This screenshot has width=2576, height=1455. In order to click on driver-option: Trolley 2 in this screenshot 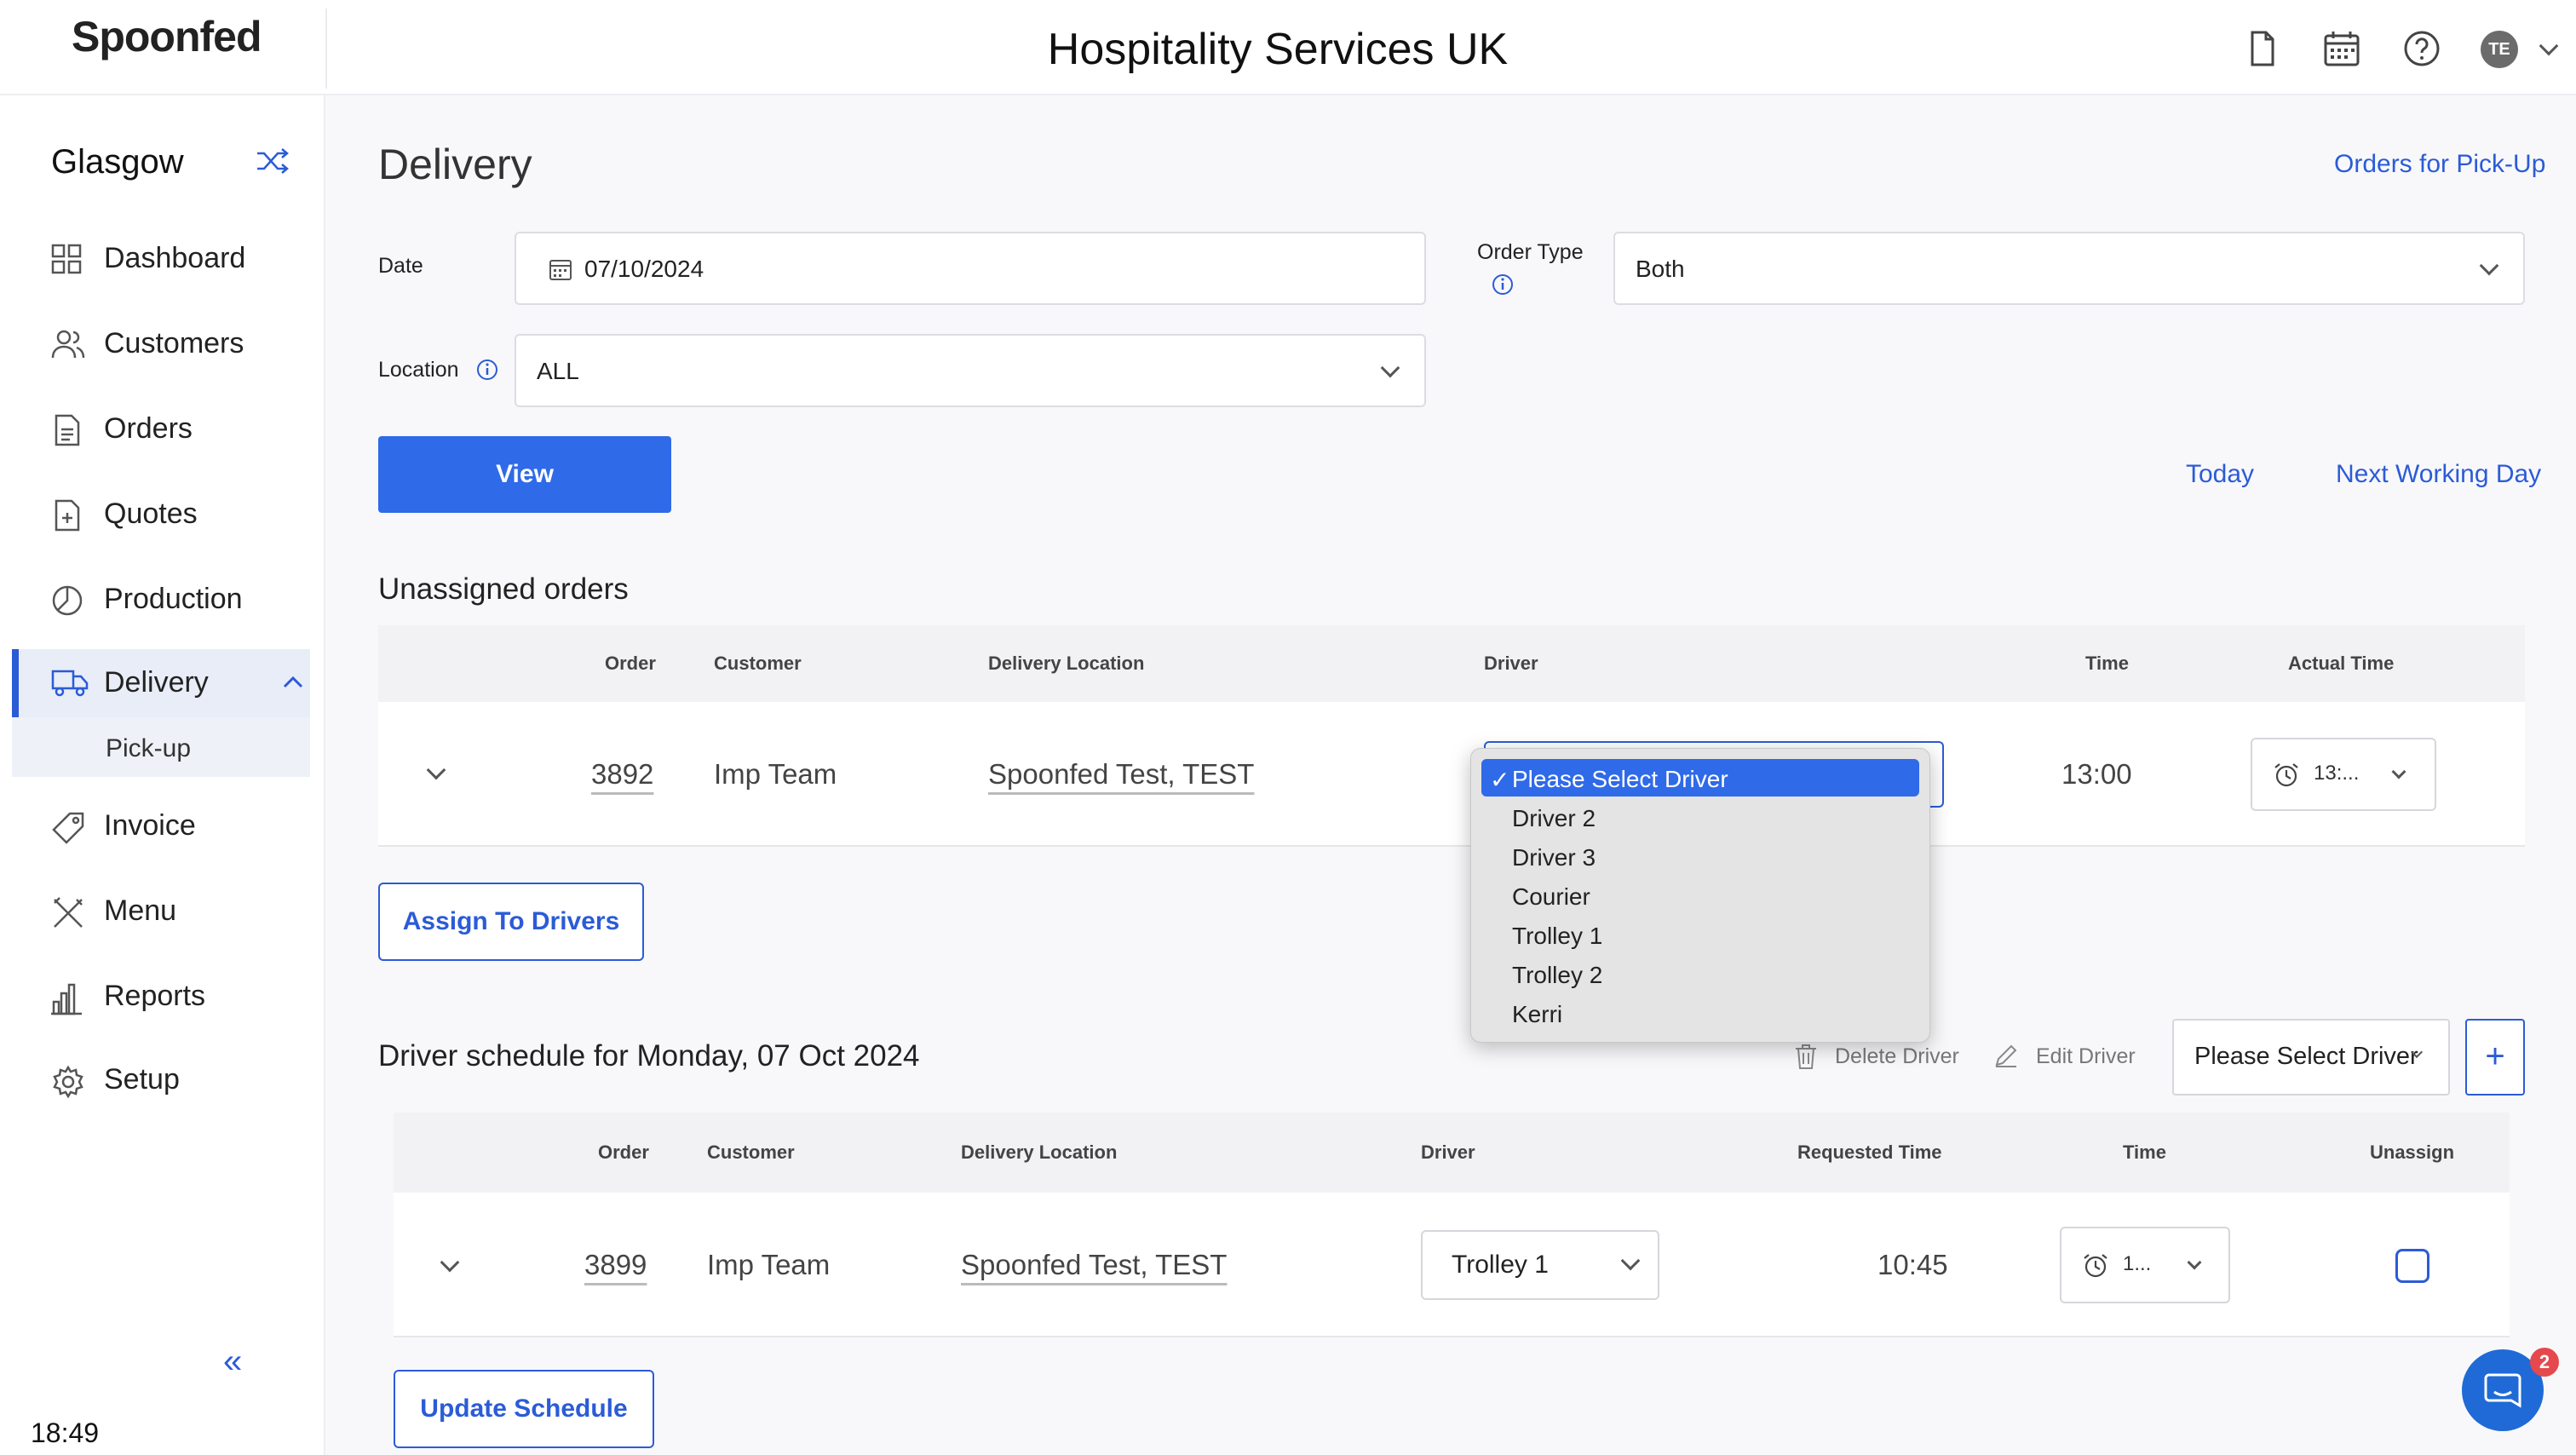, I will do `click(1700, 974)`.